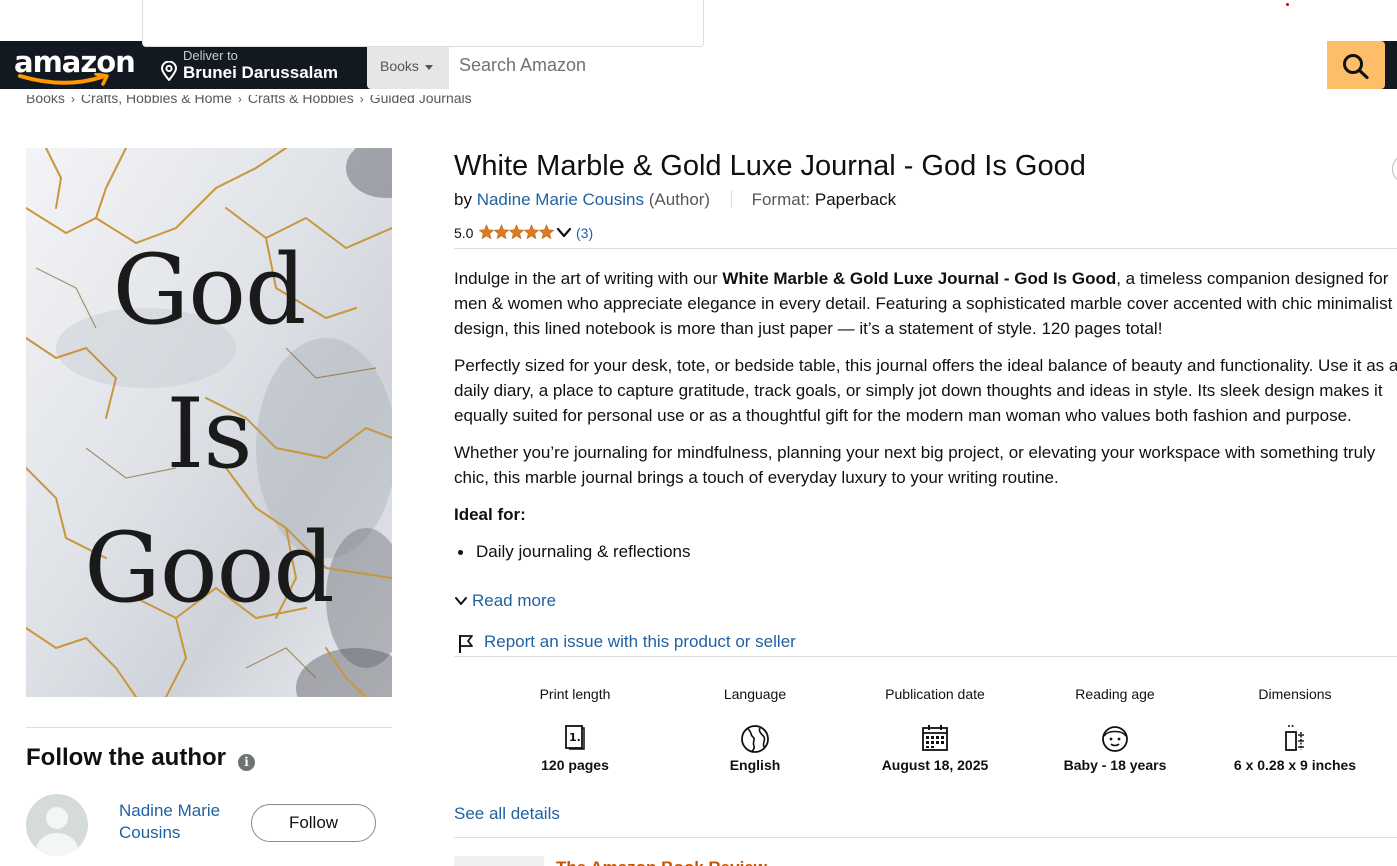 This screenshot has height=866, width=1397. I want to click on follow-author-name: Nadine Marie Cousins, so click(184, 822).